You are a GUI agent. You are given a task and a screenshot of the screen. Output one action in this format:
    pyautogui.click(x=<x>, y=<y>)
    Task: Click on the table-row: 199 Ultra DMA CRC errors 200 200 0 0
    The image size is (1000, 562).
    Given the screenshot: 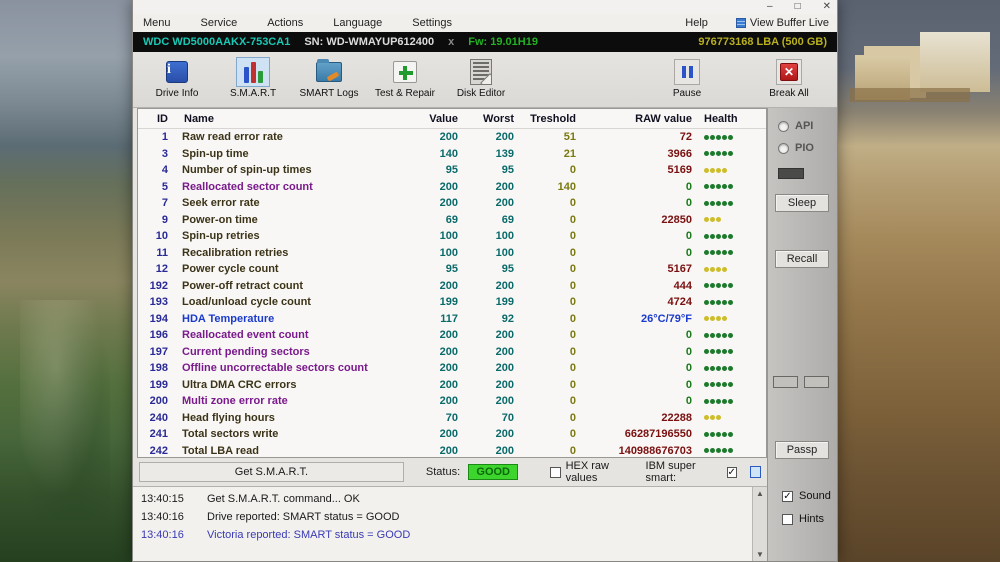 What is the action you would take?
    pyautogui.click(x=452, y=385)
    